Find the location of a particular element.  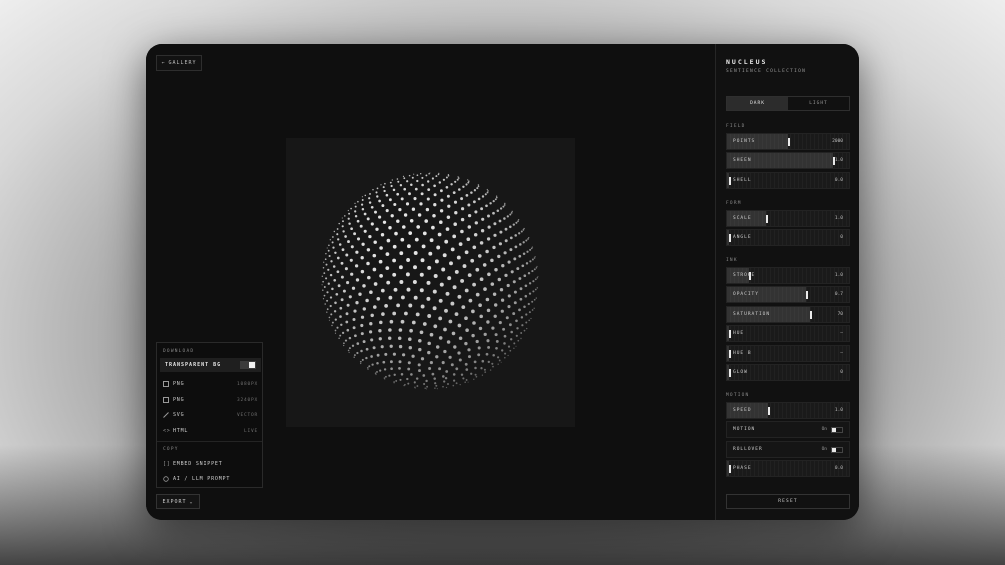

toggle-rollover: ROLLOVER On is located at coordinates (788, 449).